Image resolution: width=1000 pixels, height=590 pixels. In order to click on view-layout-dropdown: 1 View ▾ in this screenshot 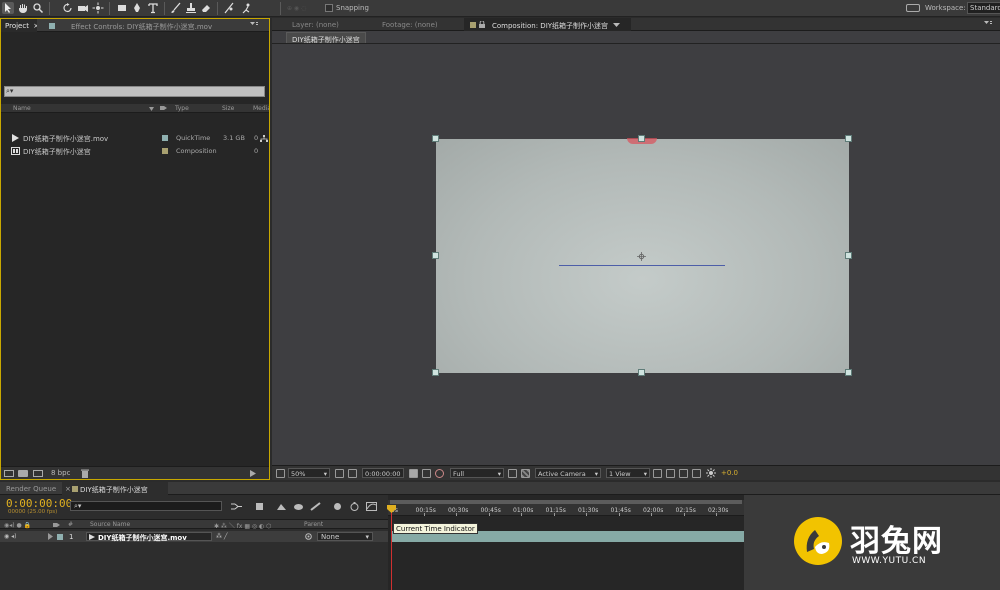, I will do `click(628, 473)`.